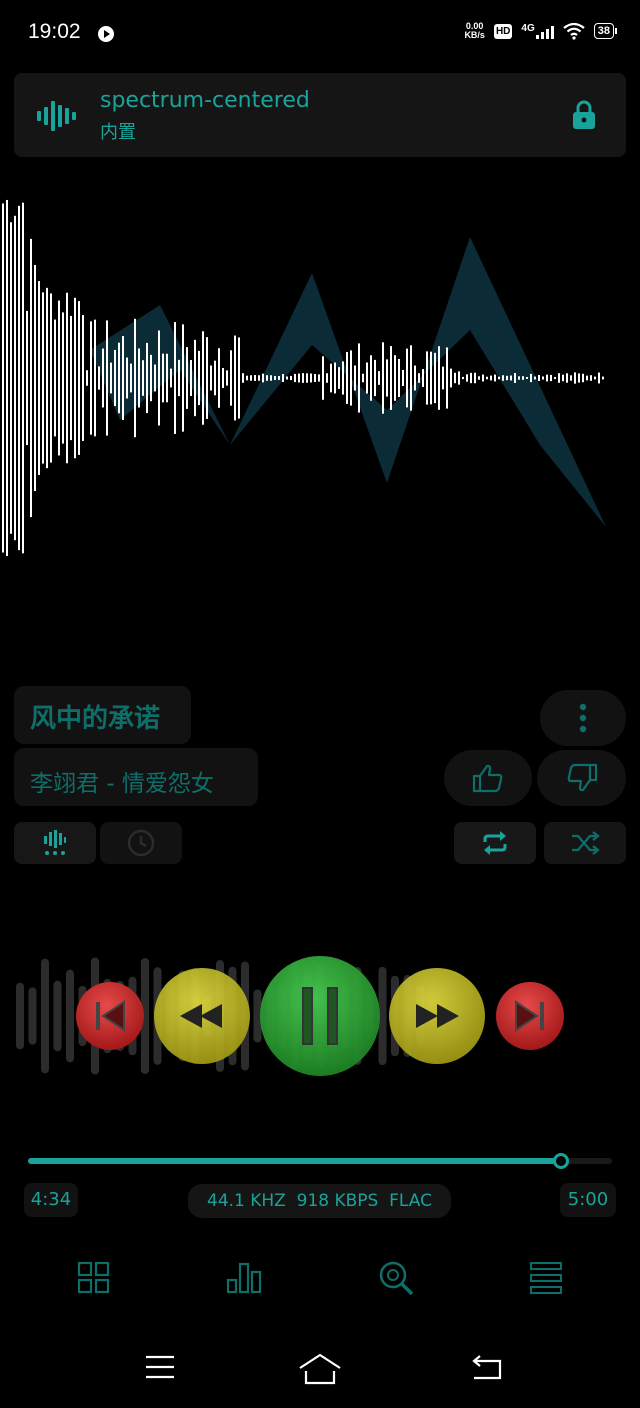 This screenshot has width=640, height=1408. Describe the element at coordinates (544, 31) in the screenshot. I see `signal-icon` at that location.